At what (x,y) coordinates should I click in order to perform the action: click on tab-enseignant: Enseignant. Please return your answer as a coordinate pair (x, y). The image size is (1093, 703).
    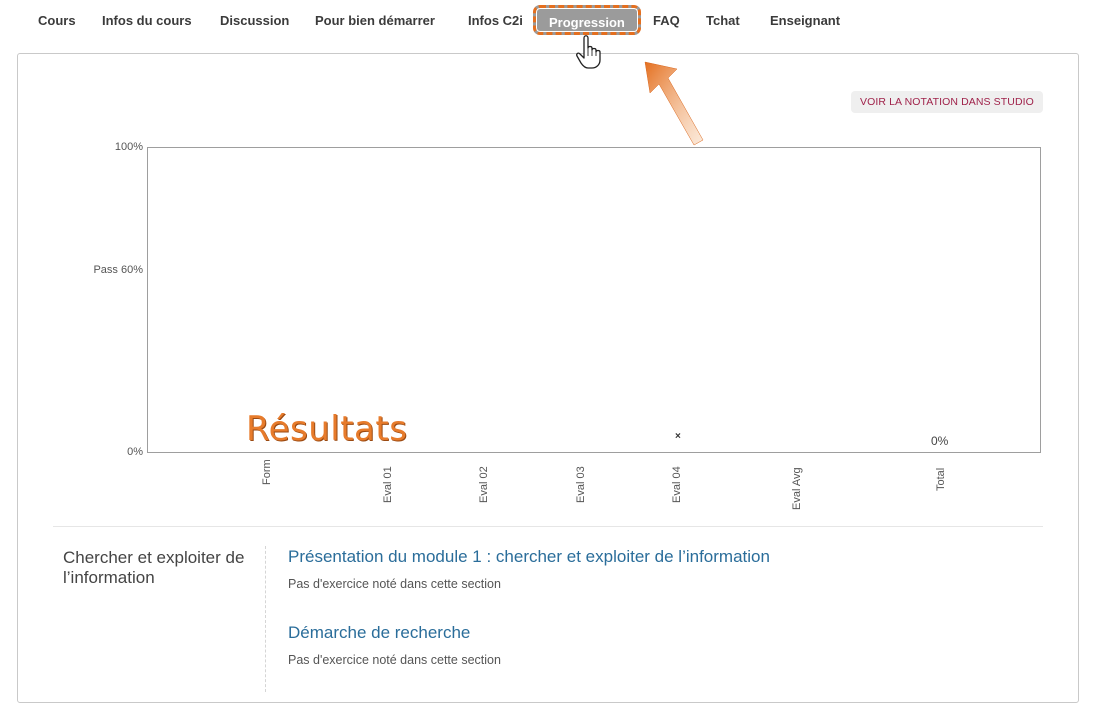
    Looking at the image, I should click on (805, 21).